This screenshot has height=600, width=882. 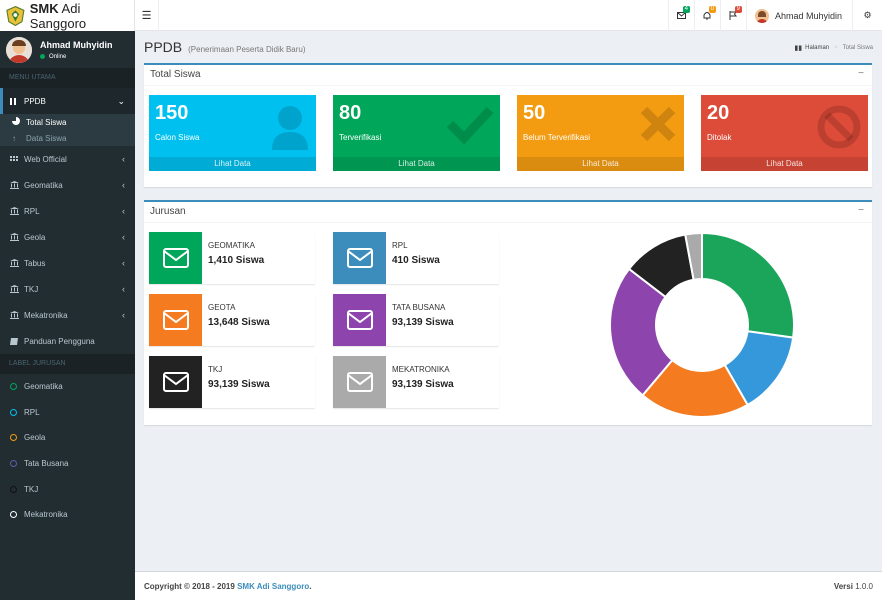 What do you see at coordinates (35, 263) in the screenshot?
I see `sidebar-item-label: Tabus` at bounding box center [35, 263].